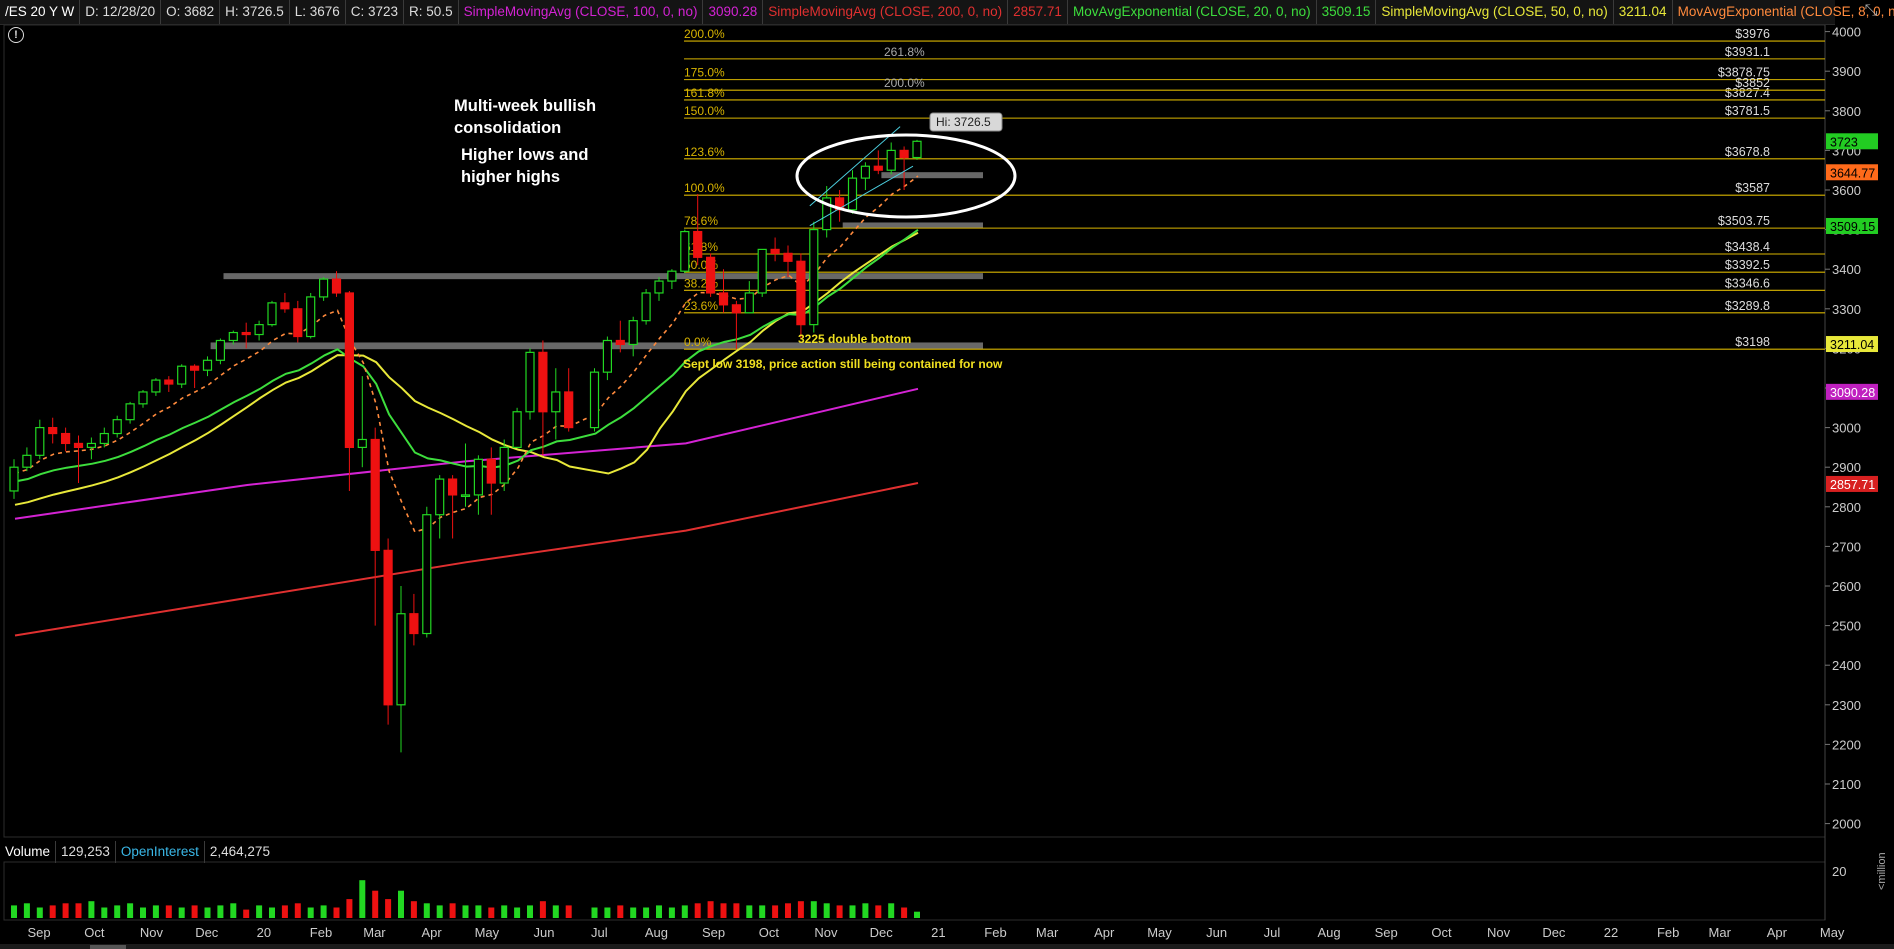 Image resolution: width=1894 pixels, height=949 pixels. Describe the element at coordinates (28, 852) in the screenshot. I see `volume-label: Volume` at that location.